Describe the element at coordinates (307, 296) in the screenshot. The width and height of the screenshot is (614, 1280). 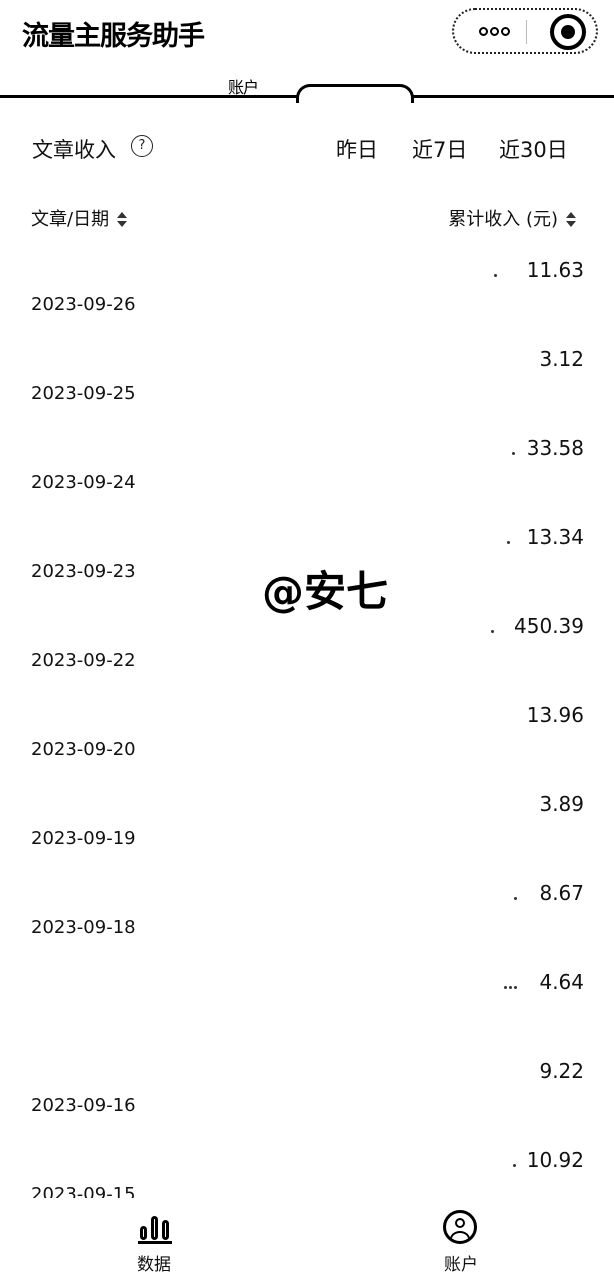
I see `list-item: 11.63 2023-09-26` at that location.